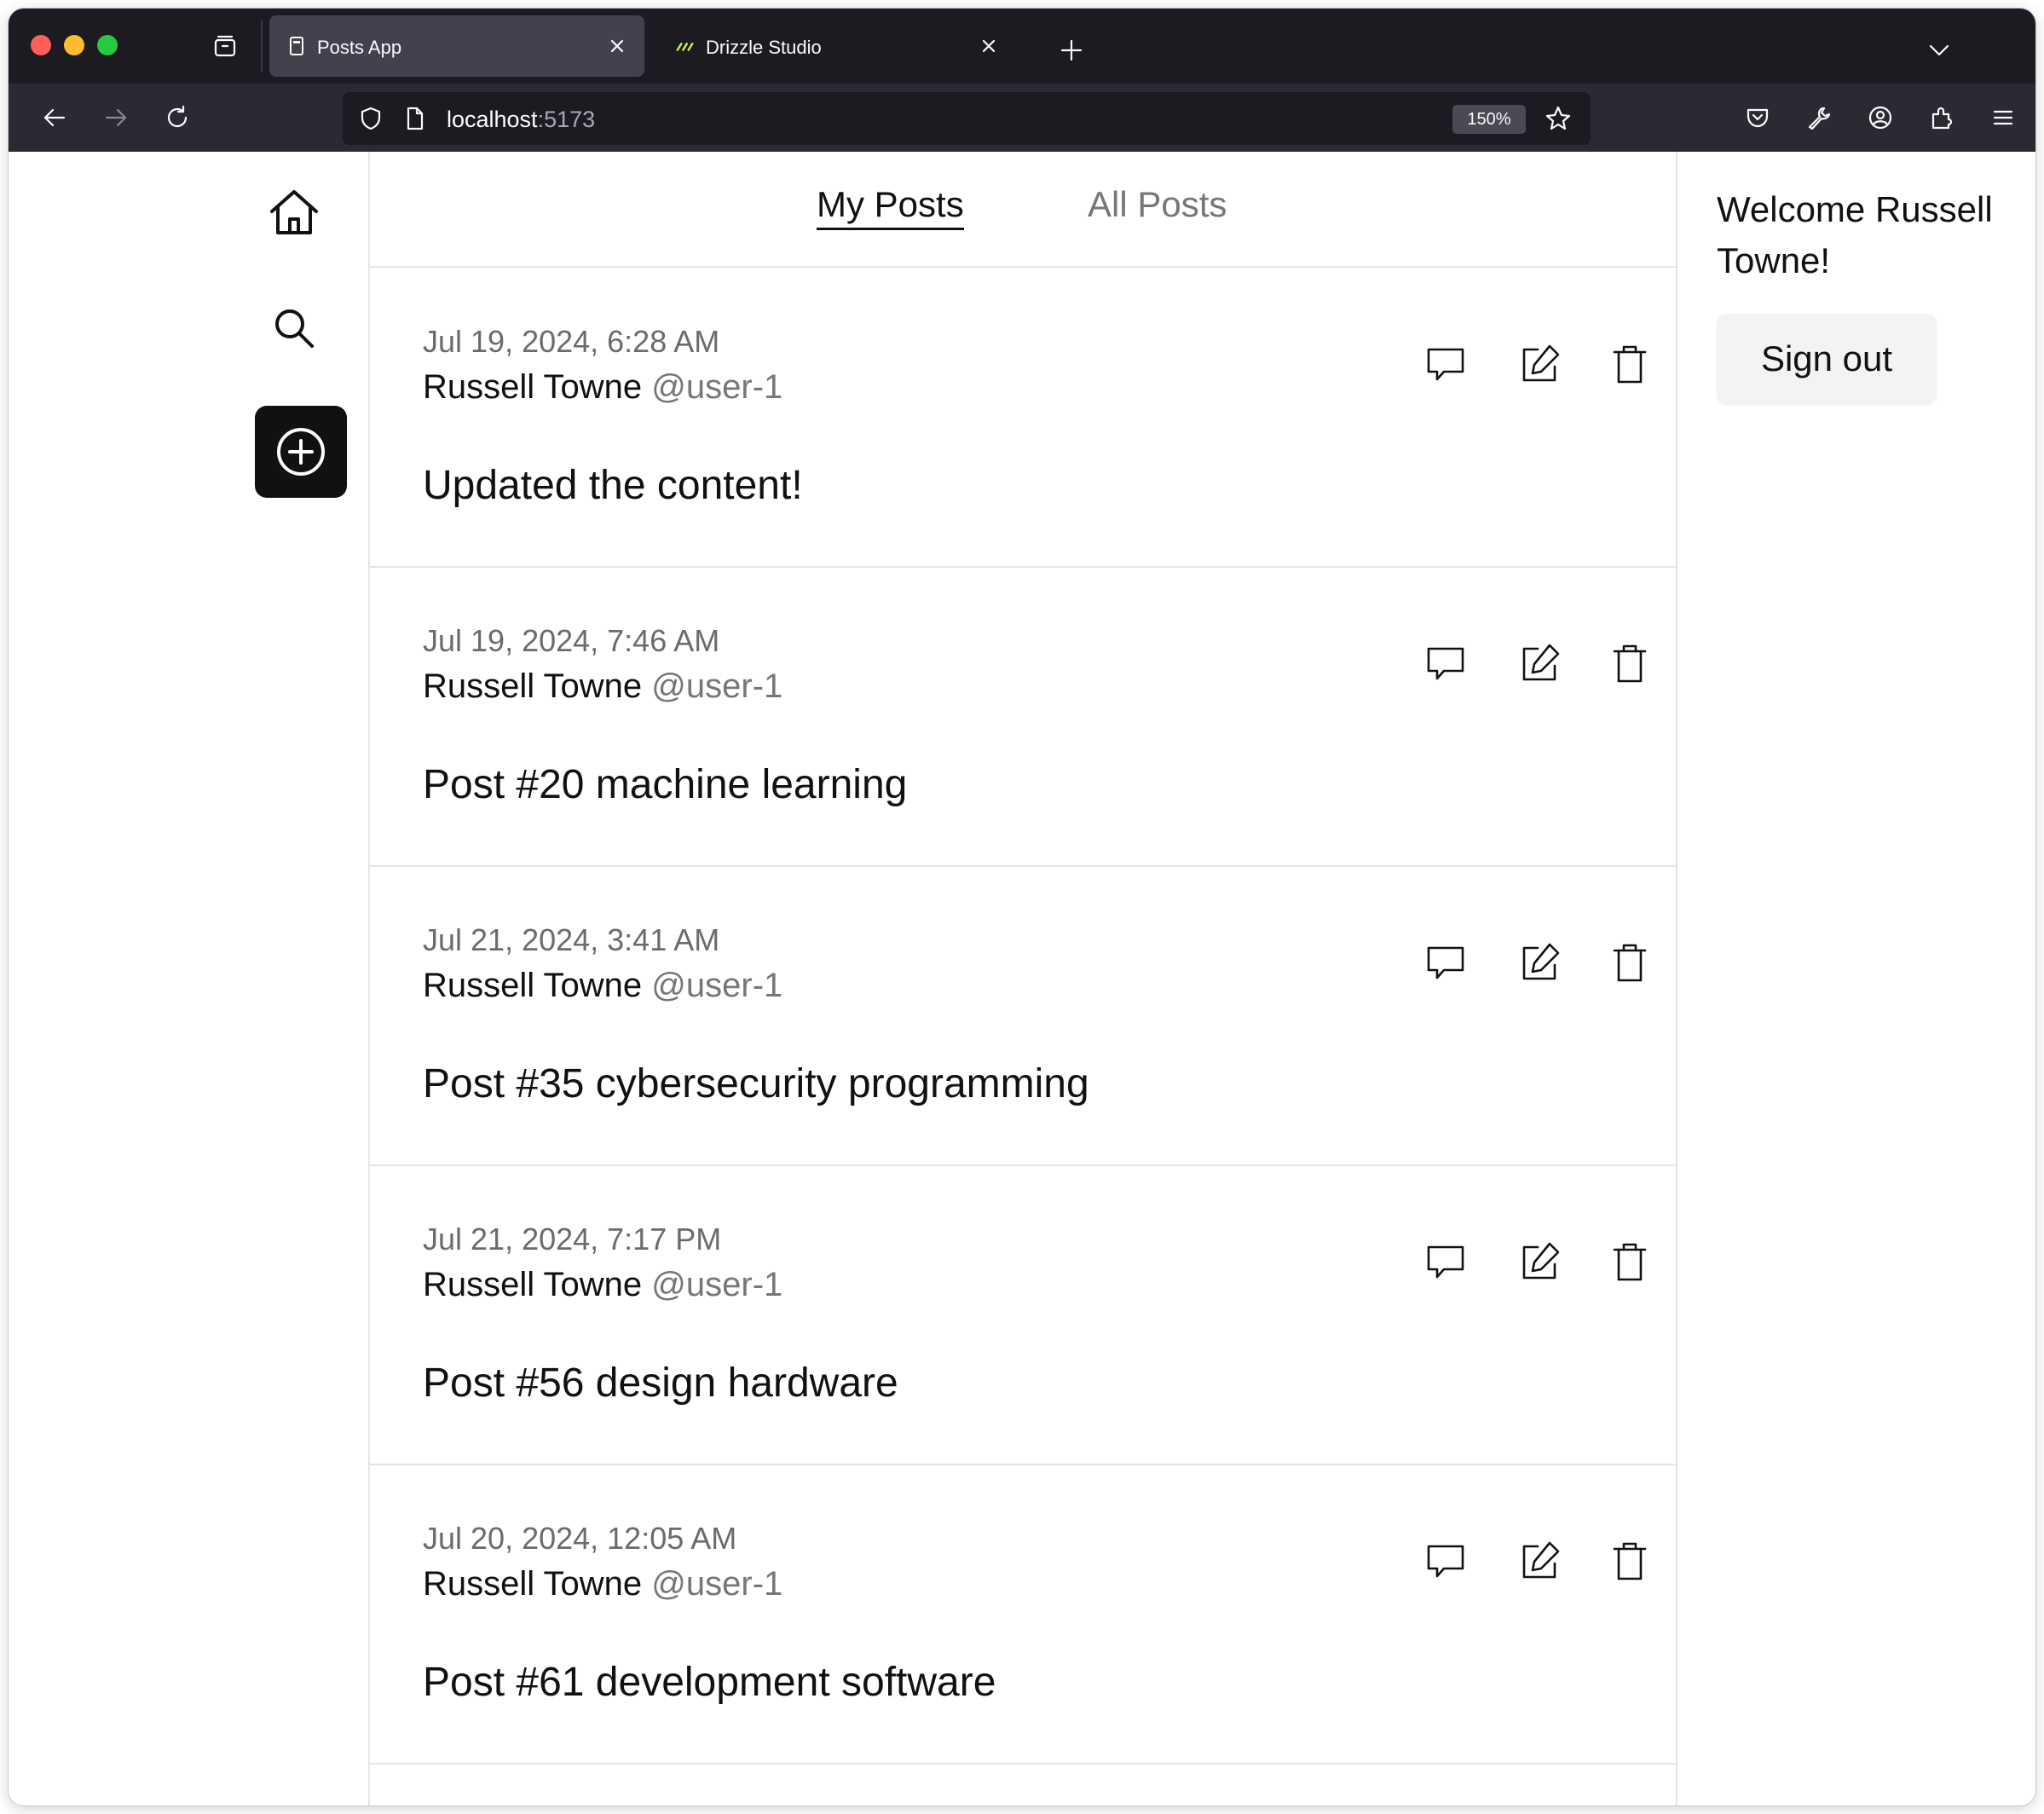 The height and width of the screenshot is (1814, 2044). I want to click on post-date: Jul 19, 2024, 7:46 AM, so click(571, 640).